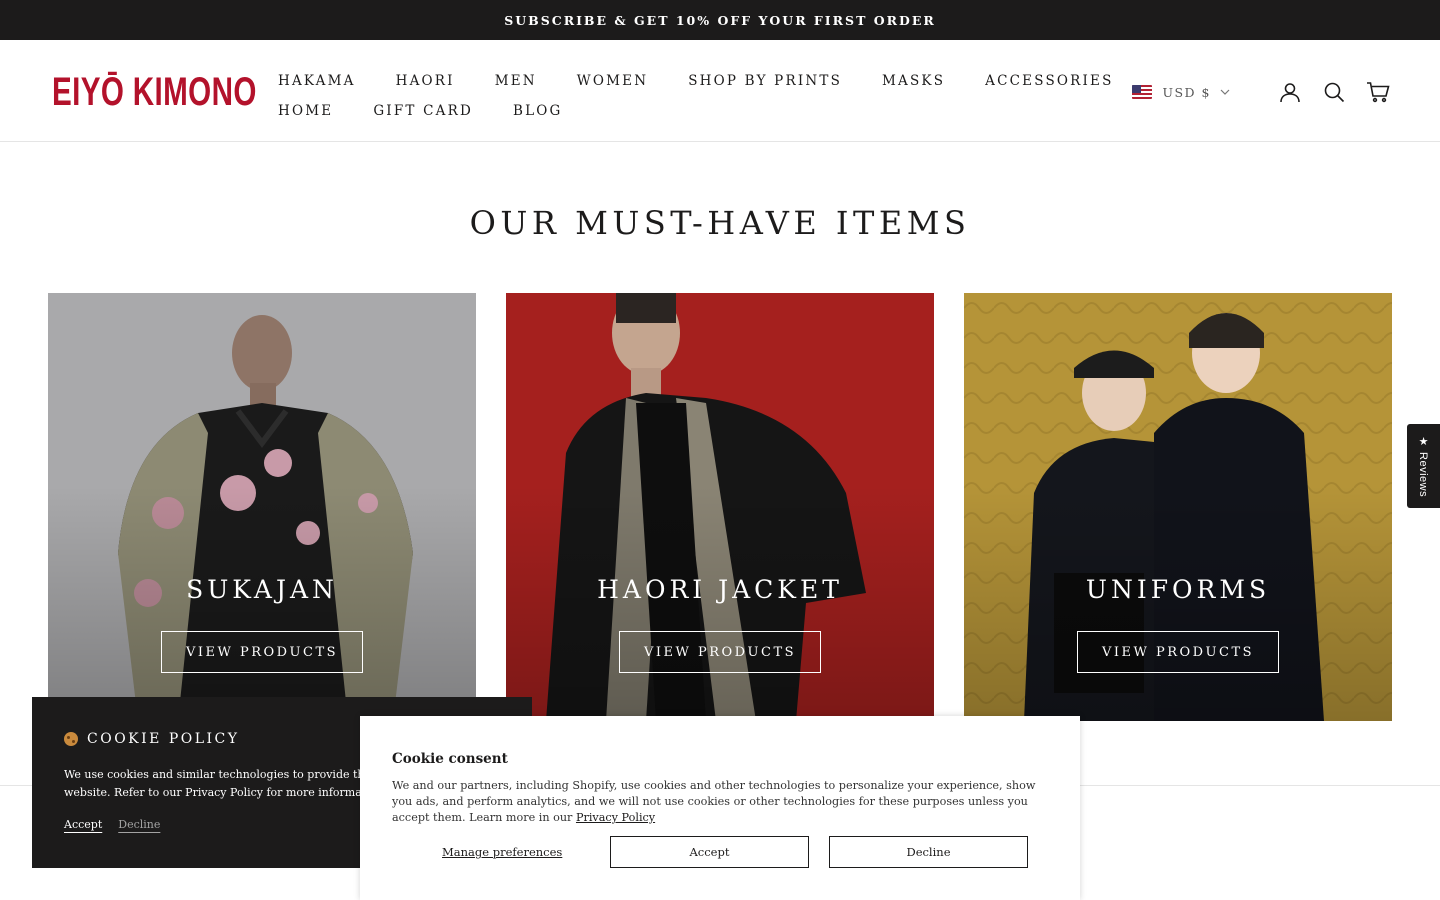 The height and width of the screenshot is (900, 1440). Describe the element at coordinates (262, 652) in the screenshot. I see `view-products-button-sukajan: VIEW PRODUCTS` at that location.